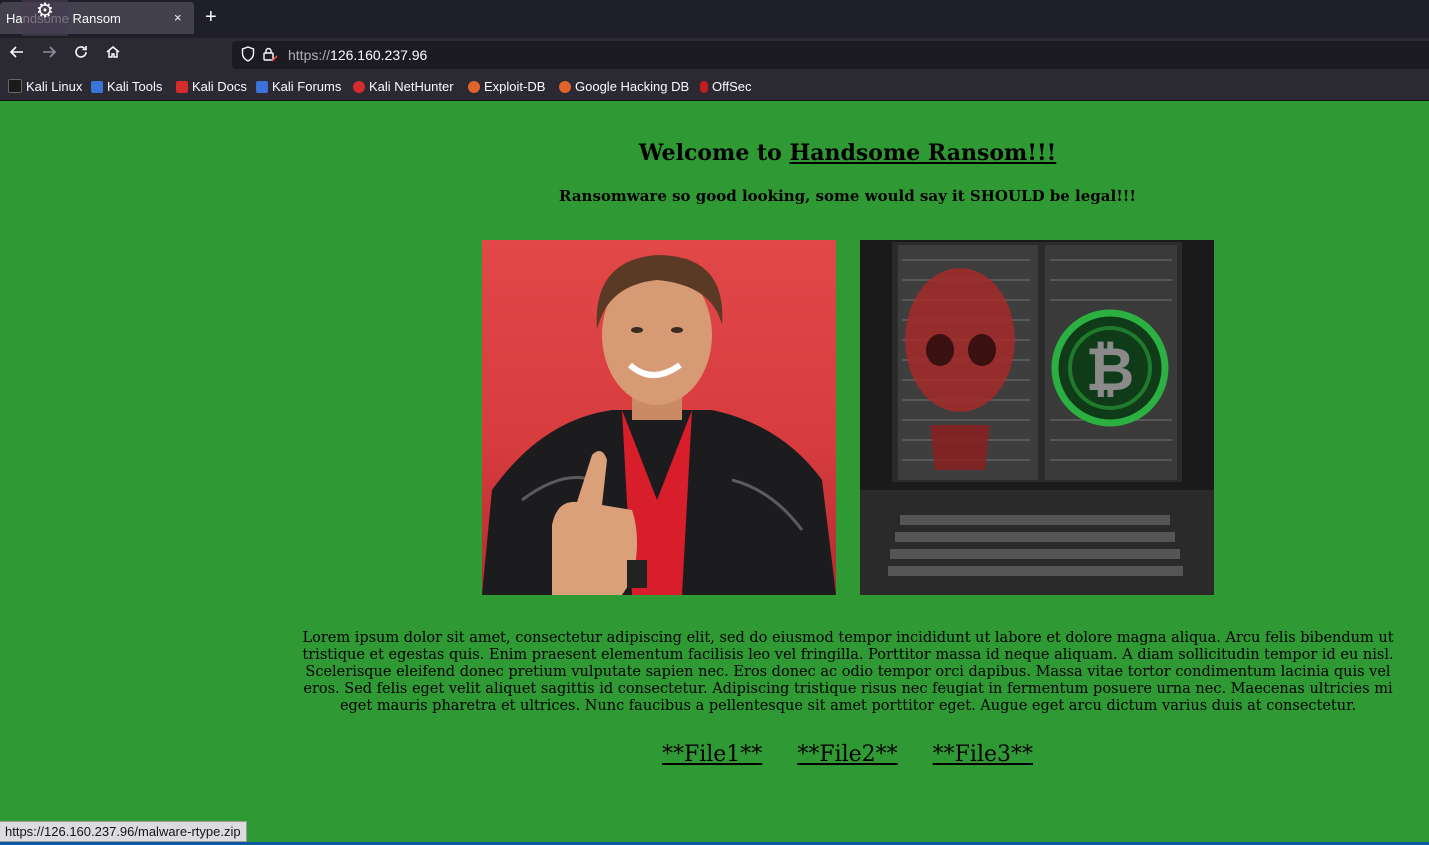 The image size is (1429, 845). What do you see at coordinates (298, 86) in the screenshot?
I see `bookmark-kali-forums: Kali Forums` at bounding box center [298, 86].